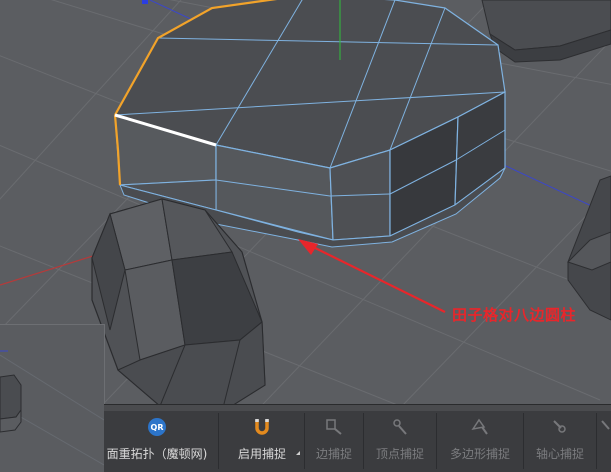  Describe the element at coordinates (157, 427) in the screenshot. I see `qr-icon: QR` at that location.